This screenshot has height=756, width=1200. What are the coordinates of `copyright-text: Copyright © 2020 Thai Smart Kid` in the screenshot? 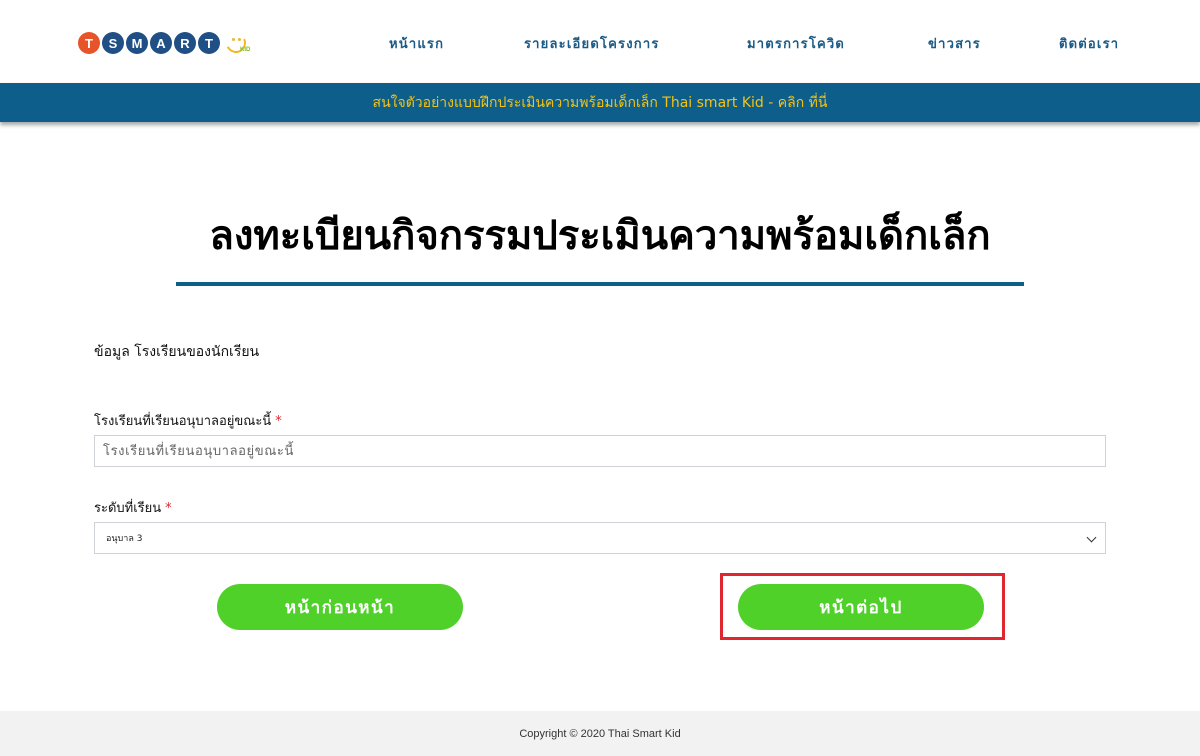 It's located at (600, 733).